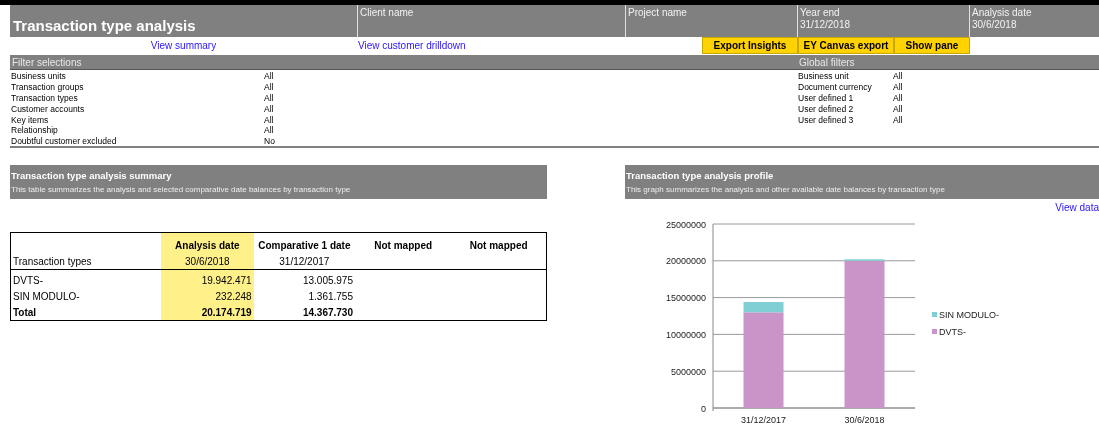 This screenshot has width=1099, height=446. What do you see at coordinates (932, 45) in the screenshot?
I see `toolbar-button: Show pane` at bounding box center [932, 45].